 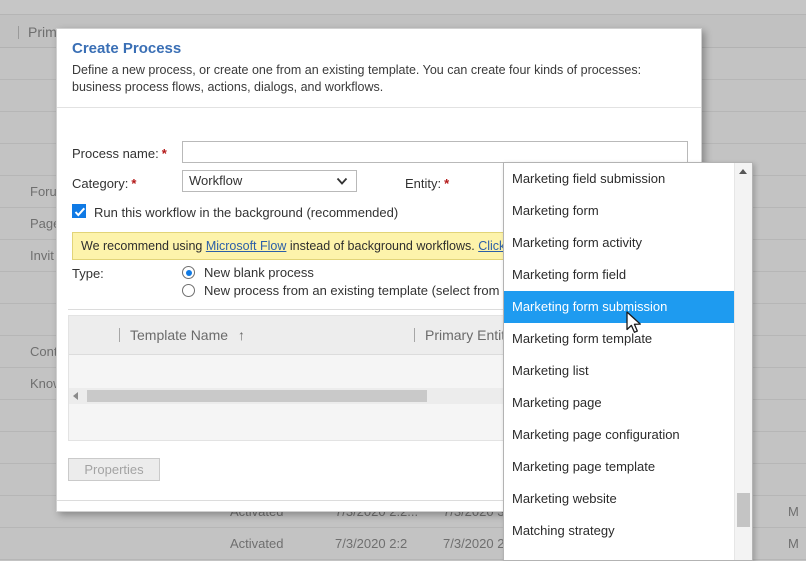 What do you see at coordinates (619, 307) in the screenshot?
I see `entity-dropdown-option: Marketing form submission` at bounding box center [619, 307].